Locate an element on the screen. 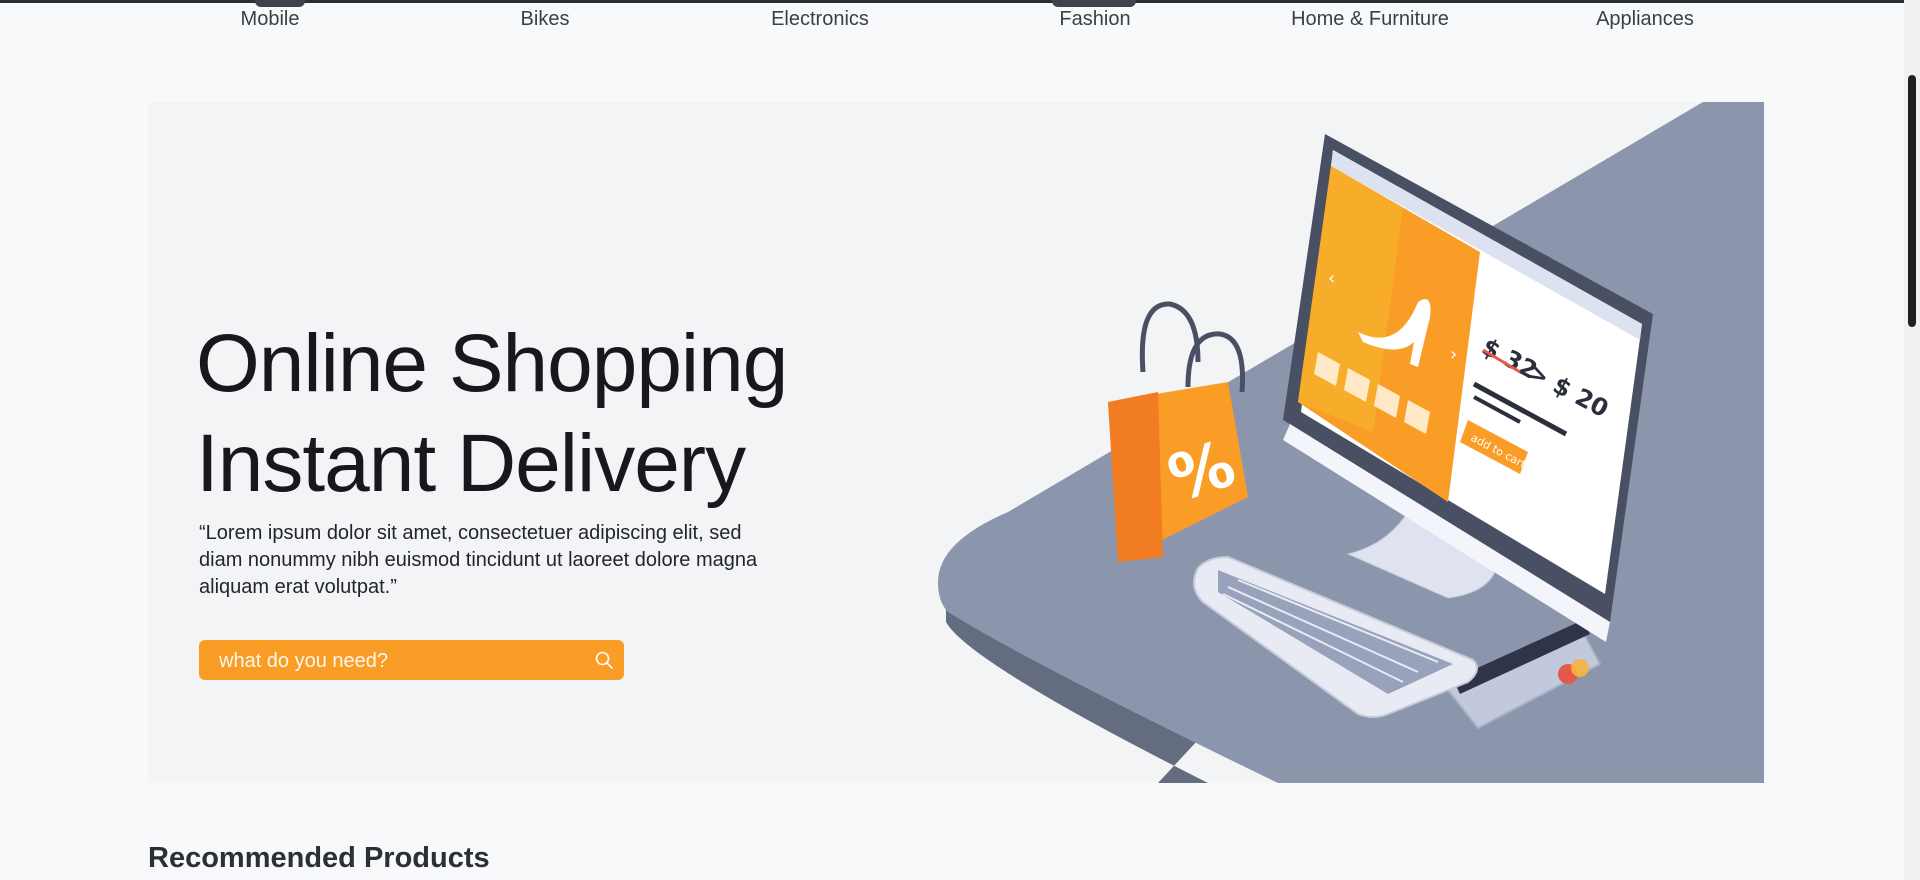 Image resolution: width=1920 pixels, height=880 pixels. page-scrollbar is located at coordinates (1912, 440).